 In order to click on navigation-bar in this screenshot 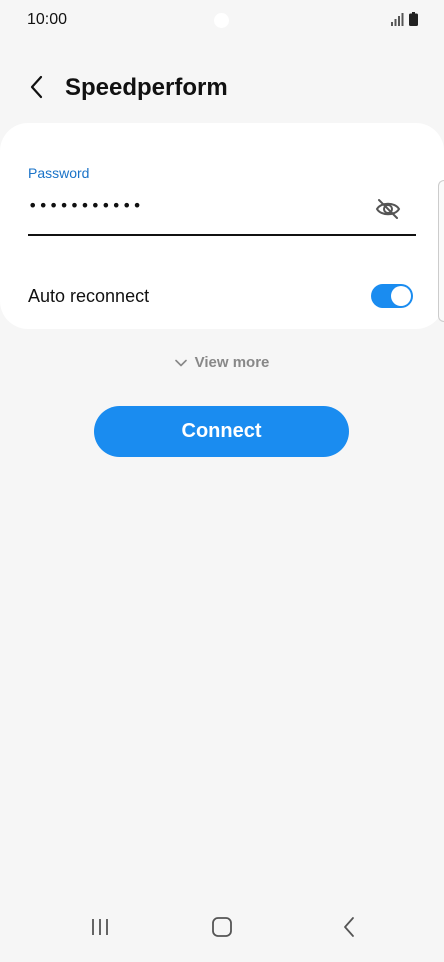, I will do `click(222, 932)`.